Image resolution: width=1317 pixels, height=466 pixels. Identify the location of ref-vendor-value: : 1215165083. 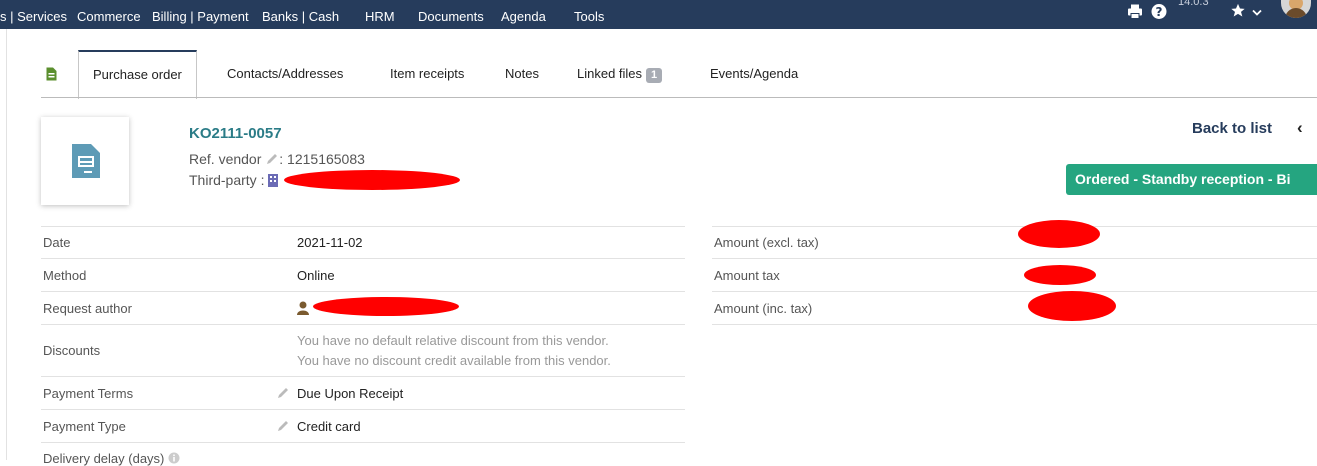
(322, 159).